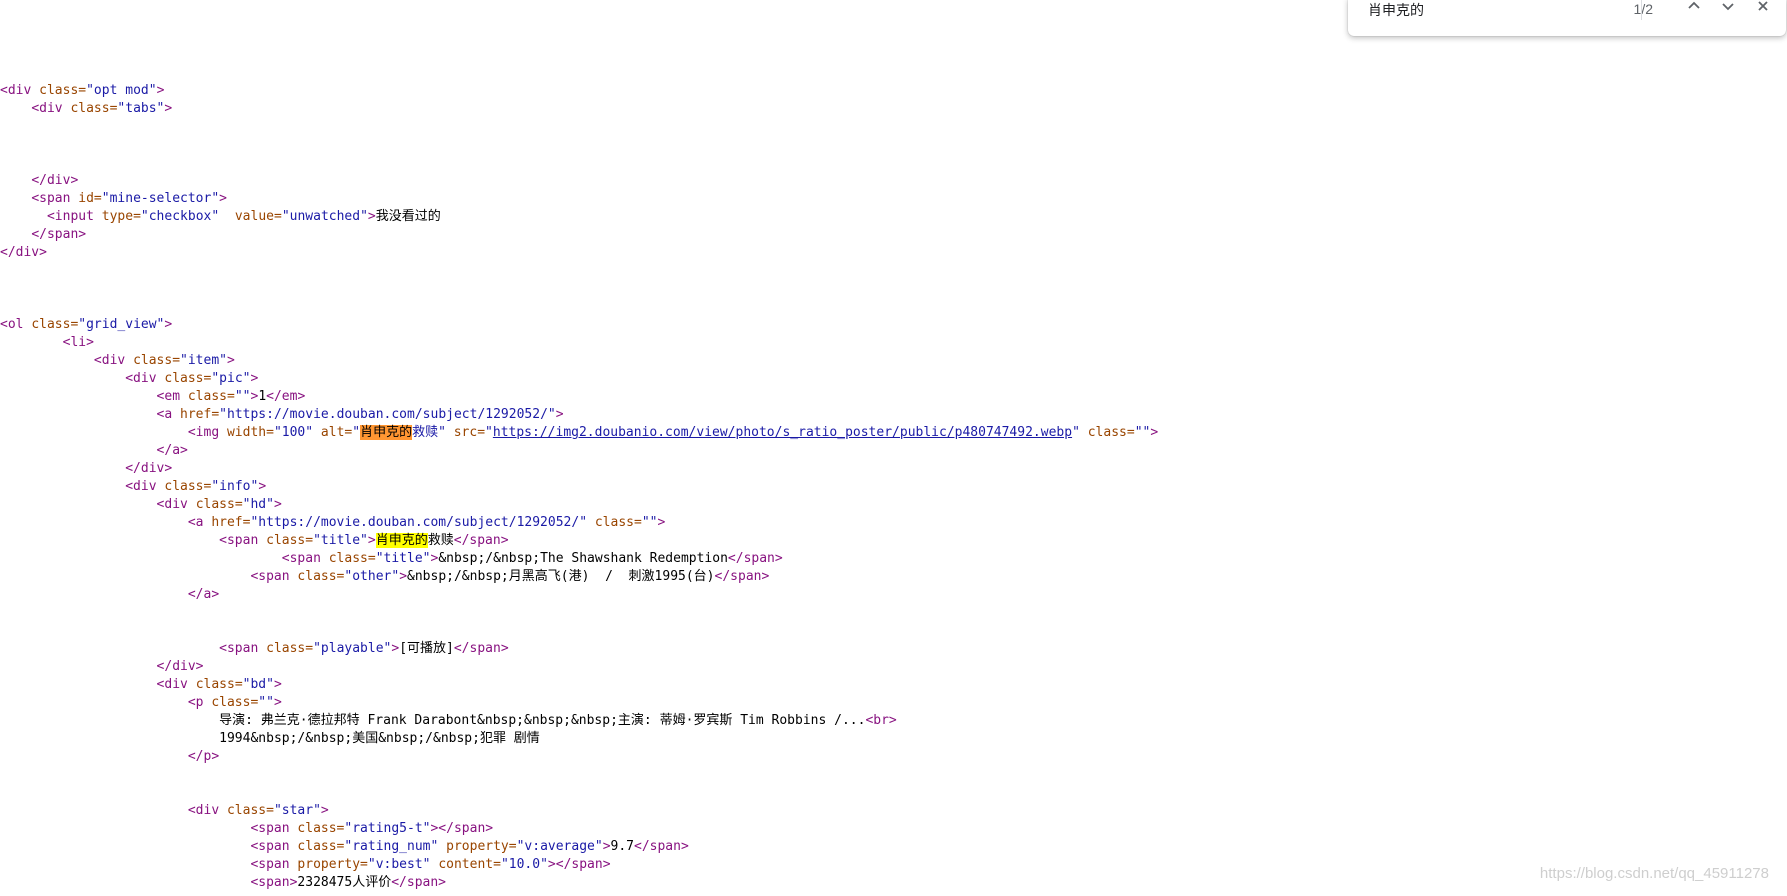 This screenshot has height=896, width=1787. Describe the element at coordinates (579, 685) in the screenshot. I see `source-line: <div class="bd">` at that location.